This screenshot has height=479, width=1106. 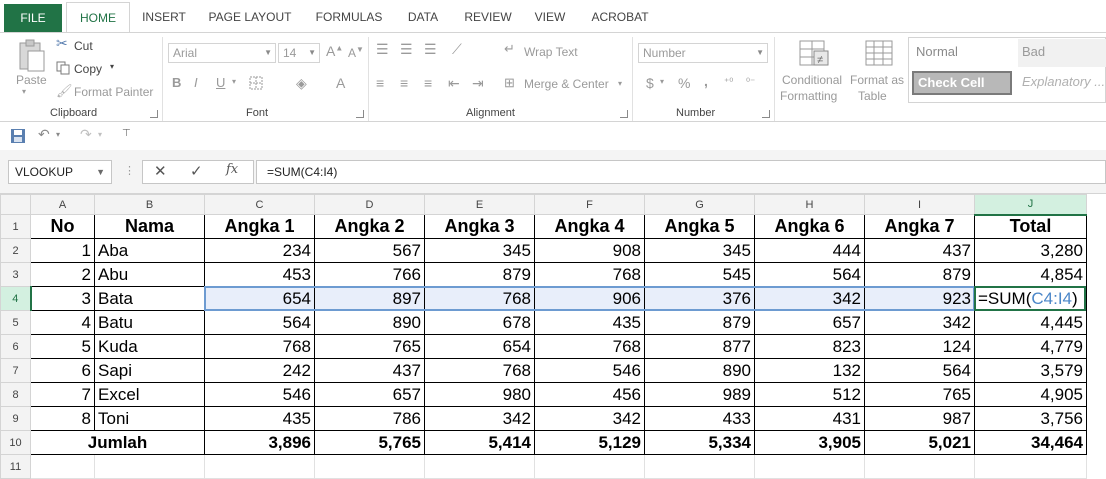 What do you see at coordinates (479, 250) in the screenshot?
I see `cell: 345` at bounding box center [479, 250].